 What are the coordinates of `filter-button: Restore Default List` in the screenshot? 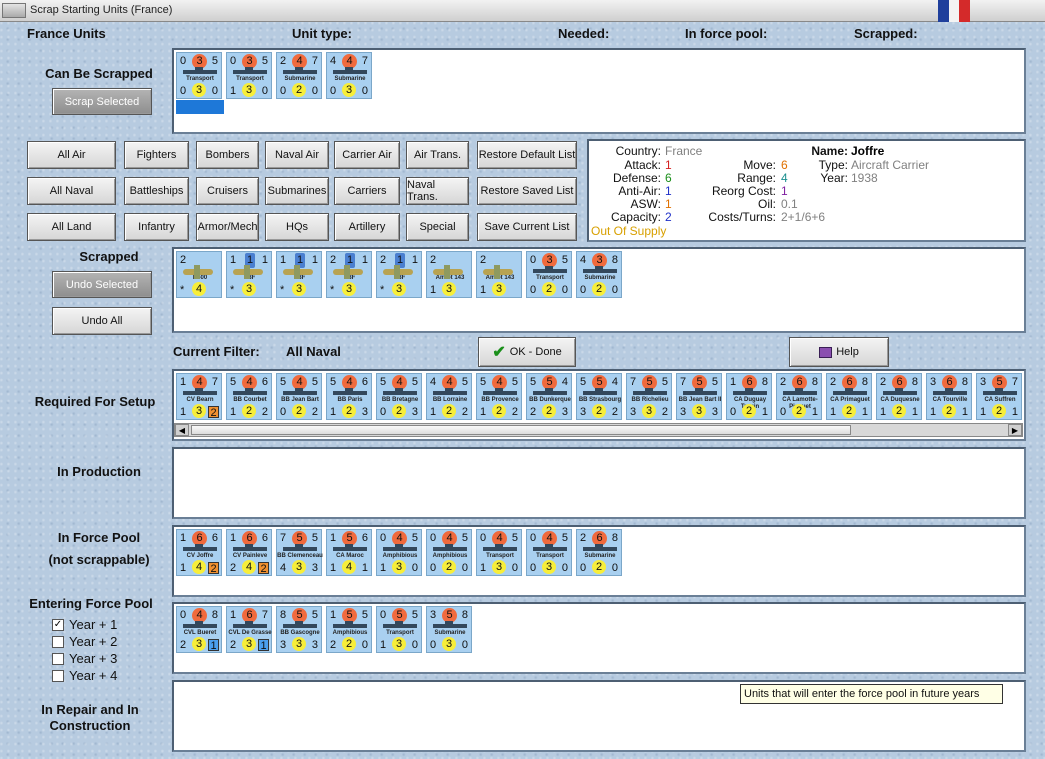 It's located at (527, 155).